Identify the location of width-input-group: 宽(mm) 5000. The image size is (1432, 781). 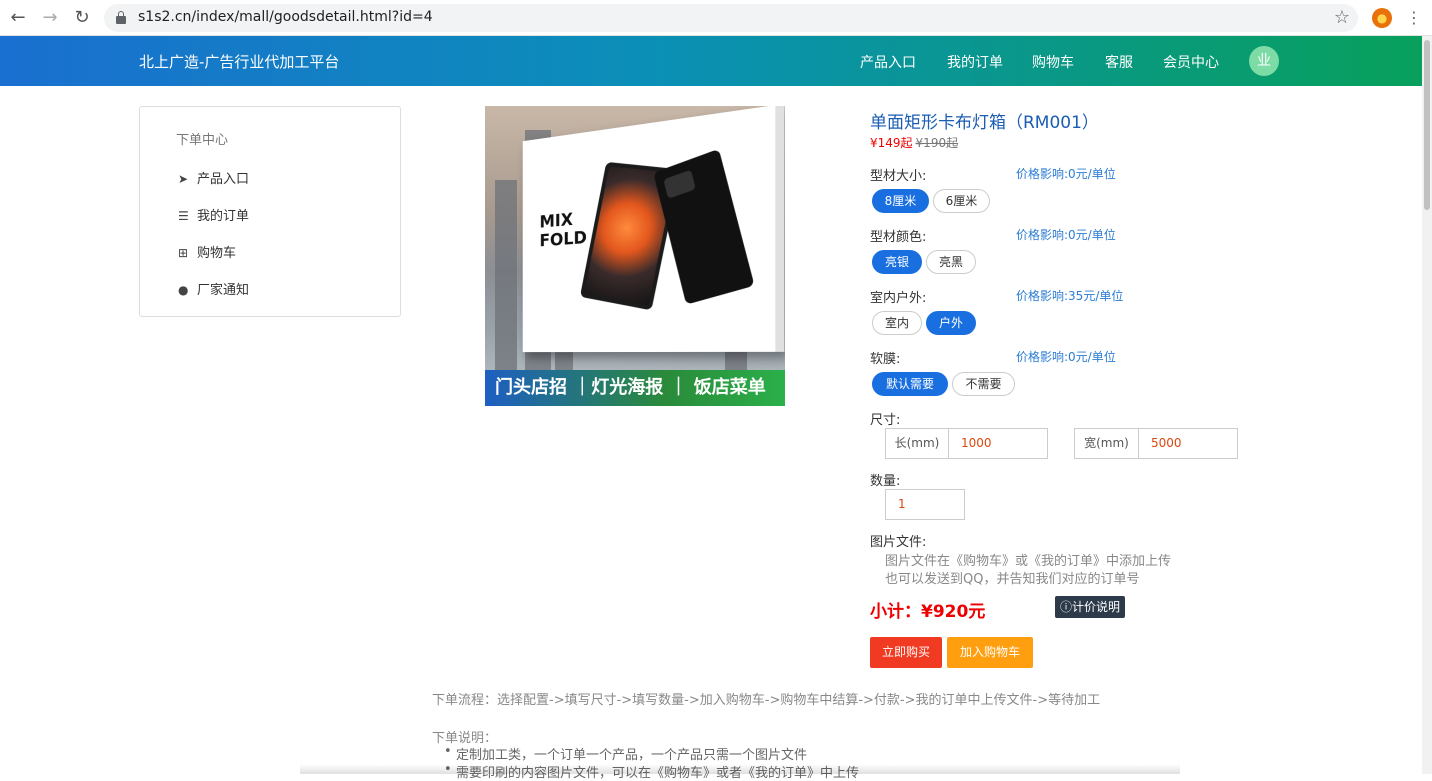
(1156, 443).